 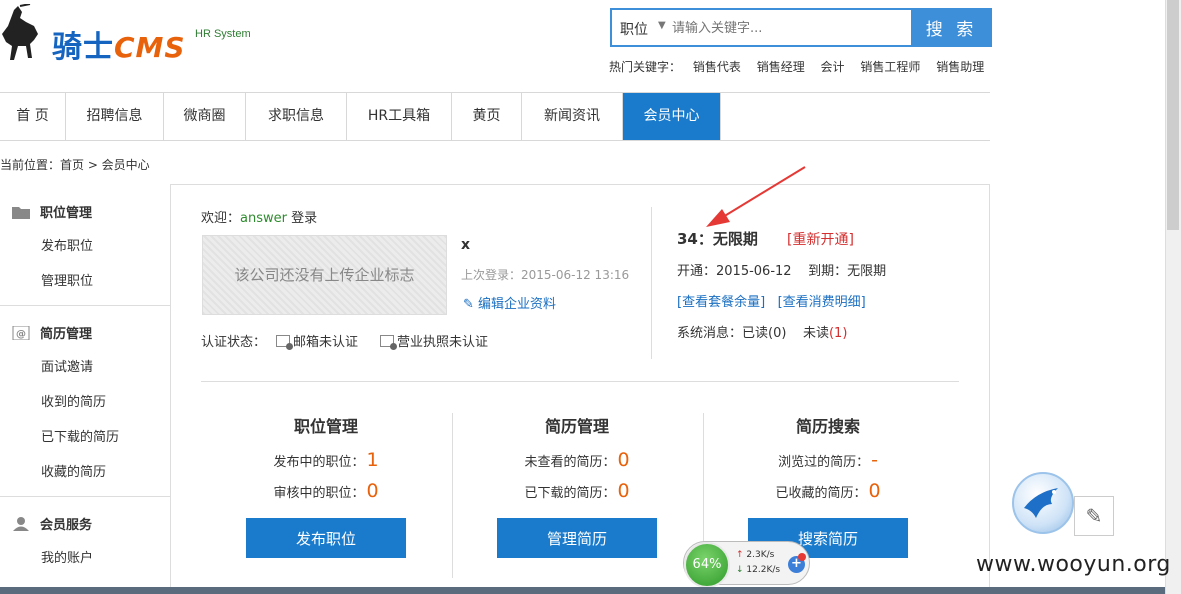 What do you see at coordinates (509, 302) in the screenshot?
I see `edit-company-link: ✎ 编辑企业资料` at bounding box center [509, 302].